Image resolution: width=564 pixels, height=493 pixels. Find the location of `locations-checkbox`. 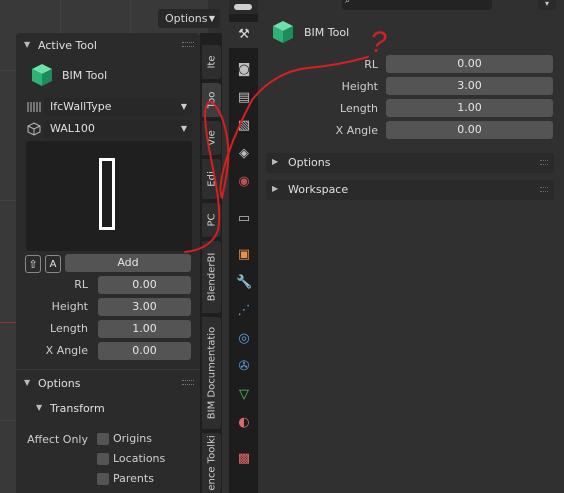

locations-checkbox is located at coordinates (103, 459).